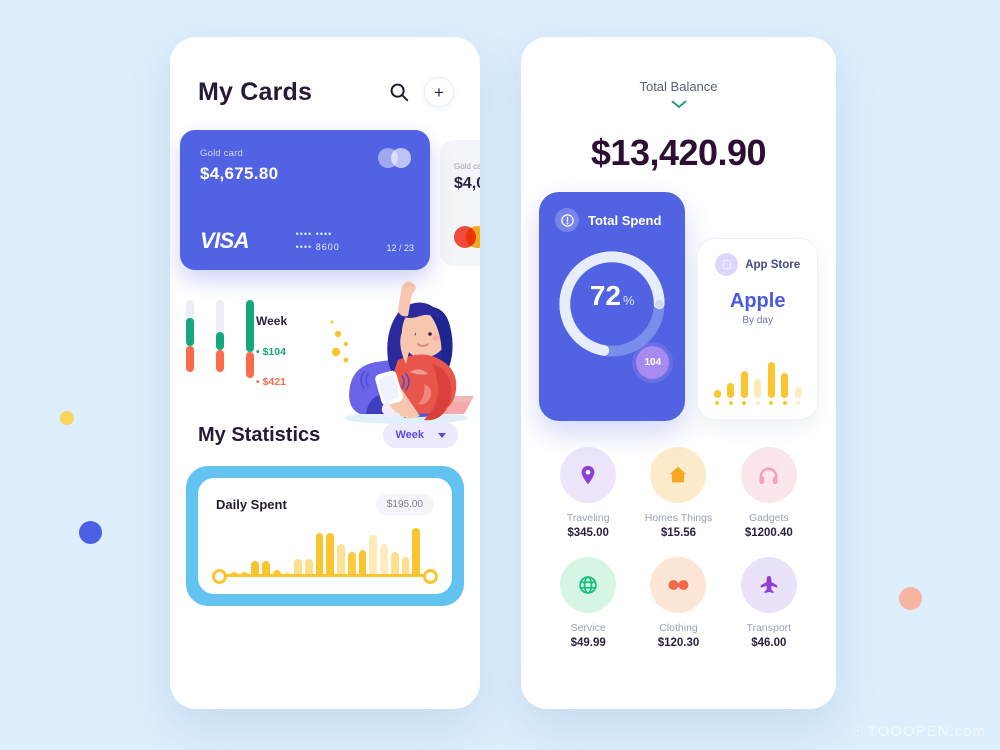  I want to click on home-icon, so click(678, 475).